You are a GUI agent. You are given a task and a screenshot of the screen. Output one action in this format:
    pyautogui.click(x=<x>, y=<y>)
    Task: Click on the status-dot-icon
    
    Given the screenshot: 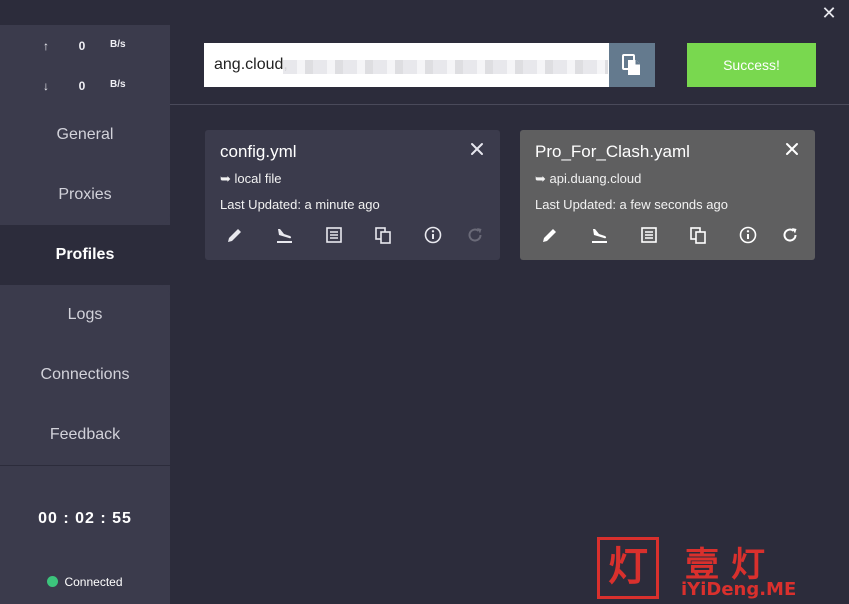 What is the action you would take?
    pyautogui.click(x=53, y=581)
    